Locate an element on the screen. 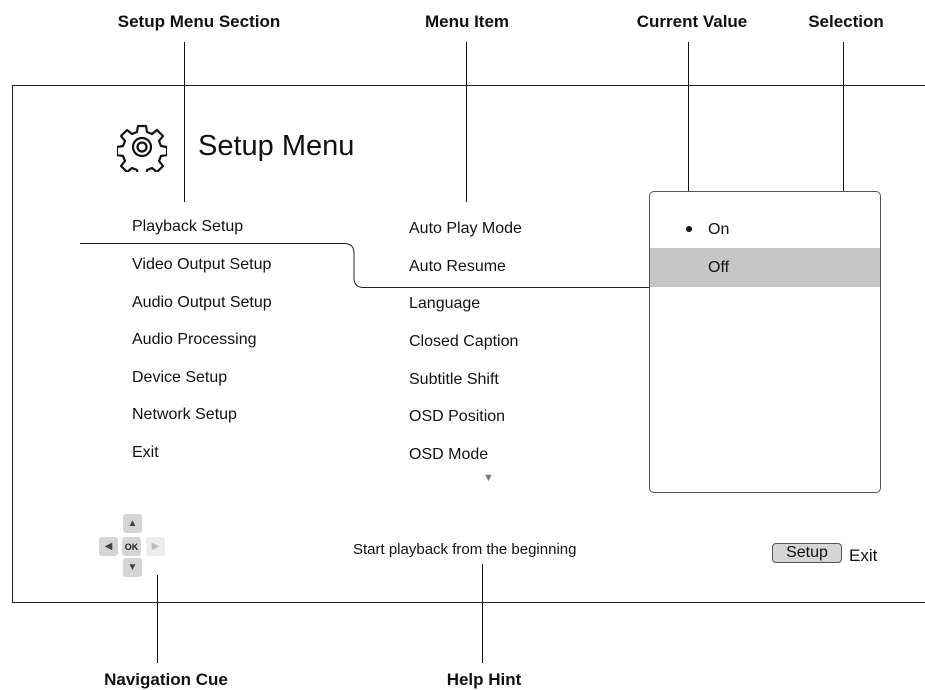  option-off: Off is located at coordinates (765, 267).